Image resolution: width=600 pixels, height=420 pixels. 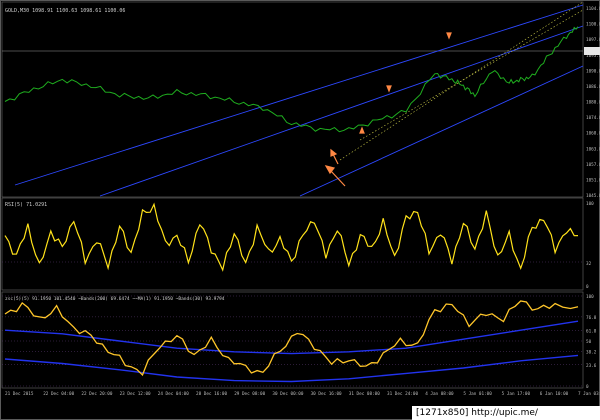 I want to click on price-tick-label: 1086.0, so click(x=593, y=87).